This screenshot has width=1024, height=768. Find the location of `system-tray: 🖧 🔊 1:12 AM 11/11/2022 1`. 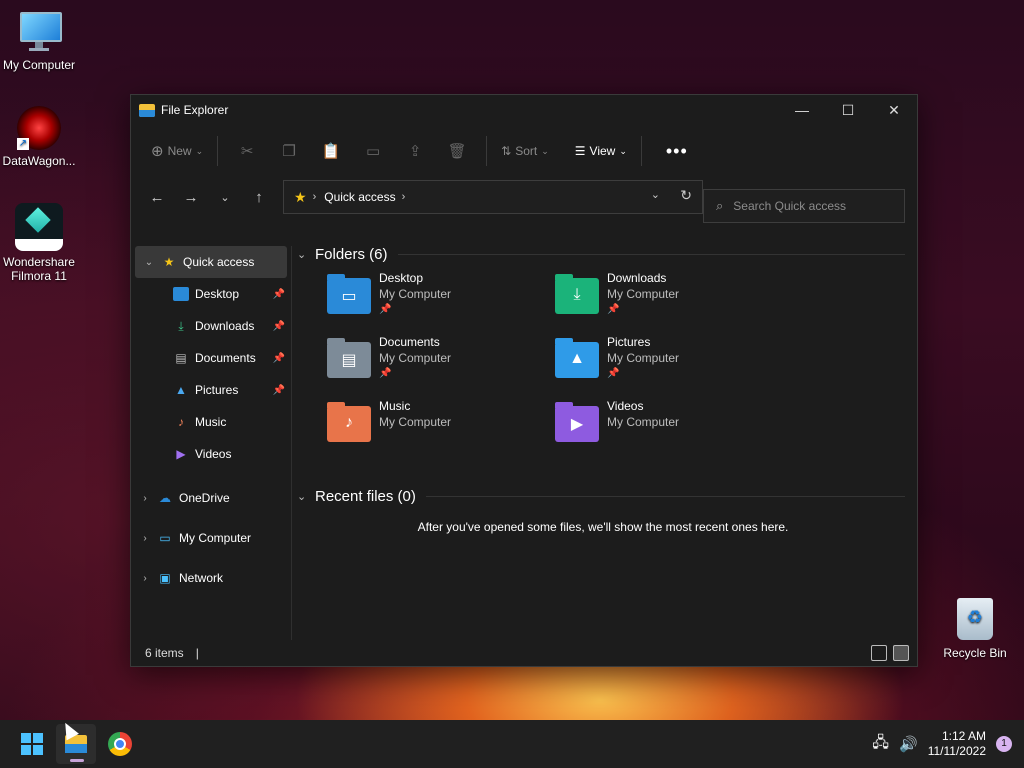

system-tray: 🖧 🔊 1:12 AM 11/11/2022 1 is located at coordinates (948, 744).